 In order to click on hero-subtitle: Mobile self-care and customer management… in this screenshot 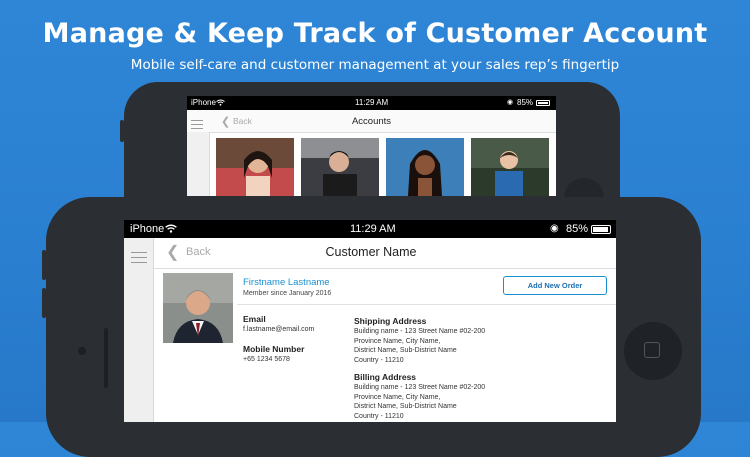, I will do `click(375, 65)`.